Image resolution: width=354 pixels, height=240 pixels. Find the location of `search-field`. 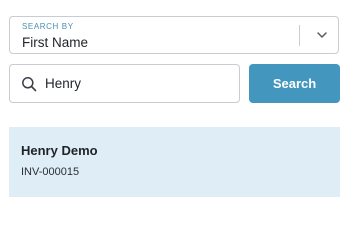

search-field is located at coordinates (124, 83).